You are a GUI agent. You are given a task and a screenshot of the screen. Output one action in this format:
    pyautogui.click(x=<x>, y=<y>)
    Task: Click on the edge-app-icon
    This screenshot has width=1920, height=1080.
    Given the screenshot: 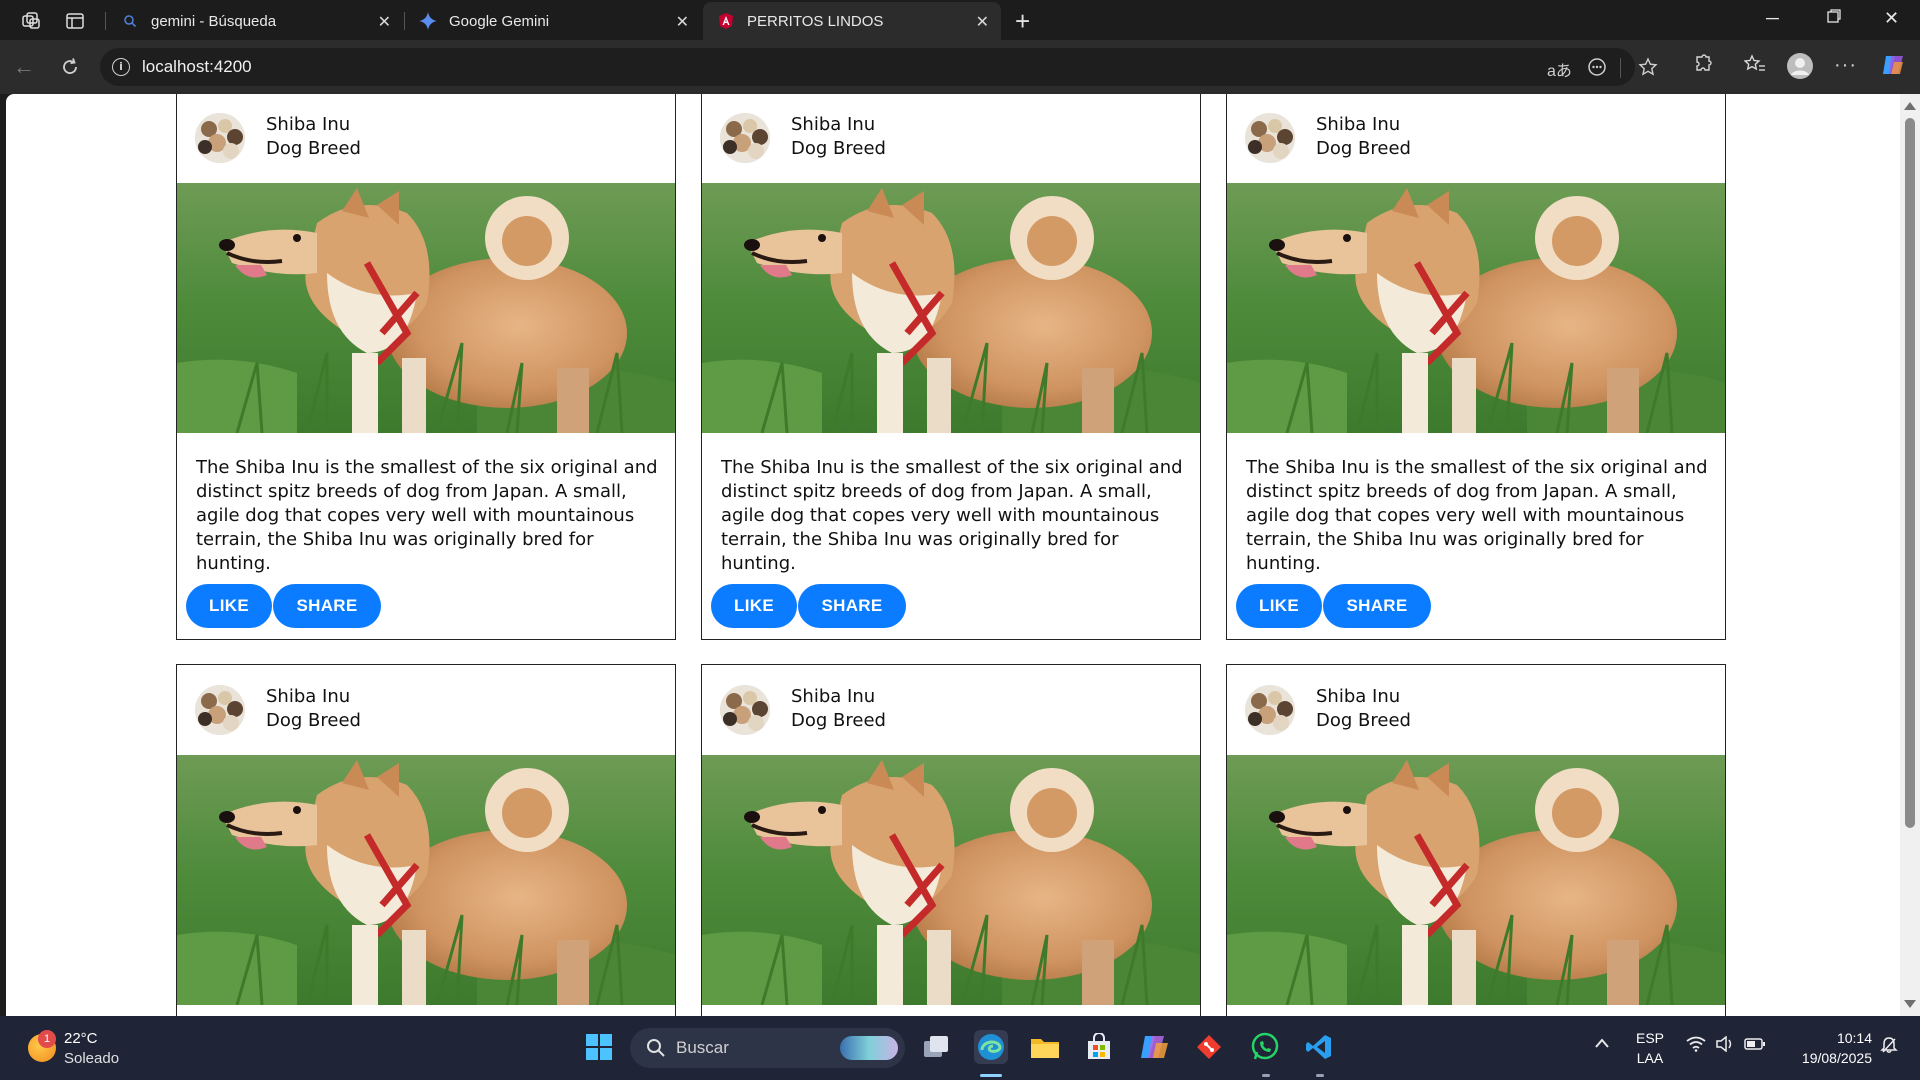 What is the action you would take?
    pyautogui.click(x=991, y=1047)
    